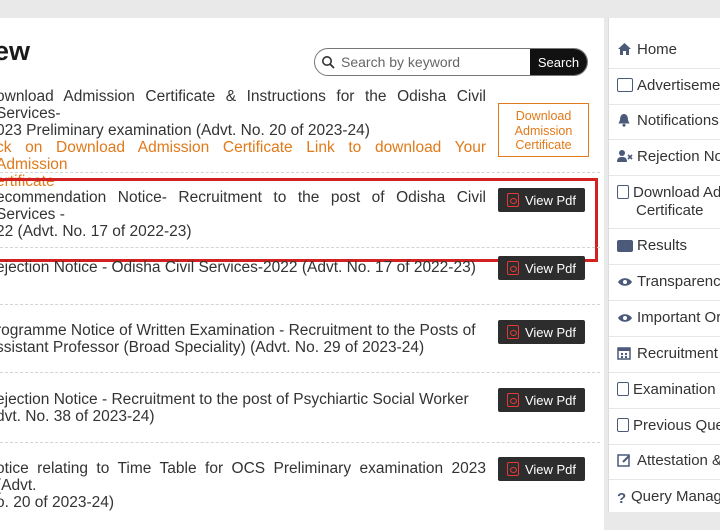 Image resolution: width=720 pixels, height=530 pixels. I want to click on newspaper-icon, so click(625, 85).